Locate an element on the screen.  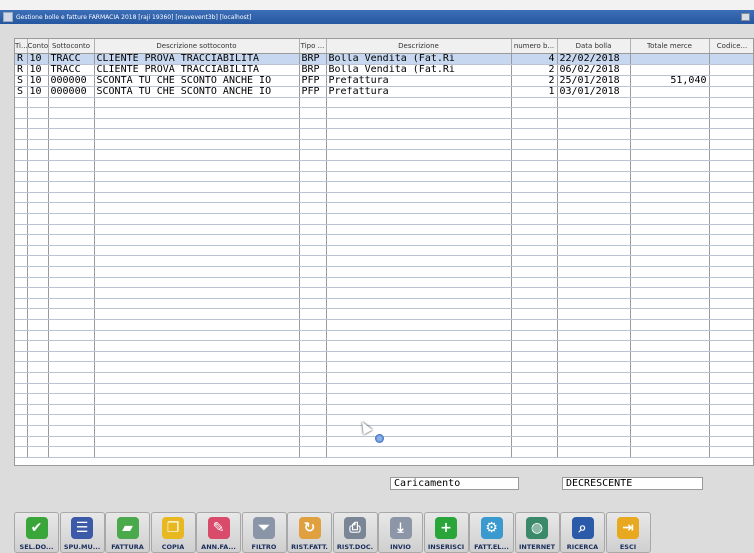
rist-fatt-button: ↻ RIST.FATT. is located at coordinates (309, 532).